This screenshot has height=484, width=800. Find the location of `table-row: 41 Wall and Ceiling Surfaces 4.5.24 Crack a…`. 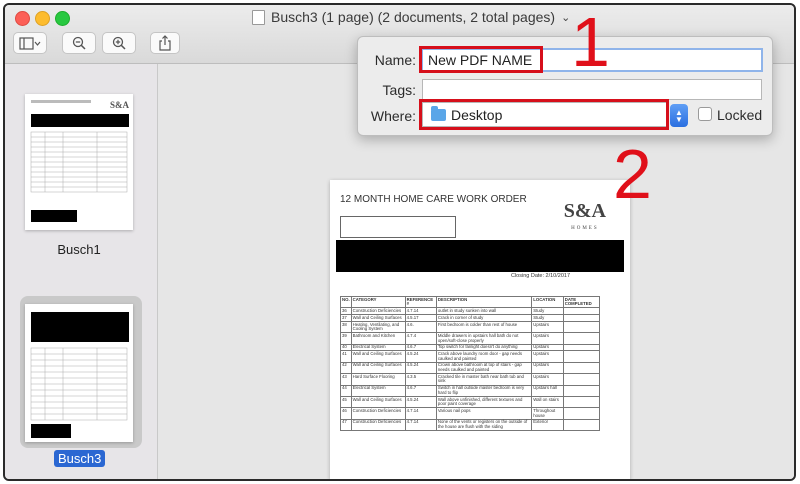

table-row: 41 Wall and Ceiling Surfaces 4.5.24 Crack a… is located at coordinates (470, 356).